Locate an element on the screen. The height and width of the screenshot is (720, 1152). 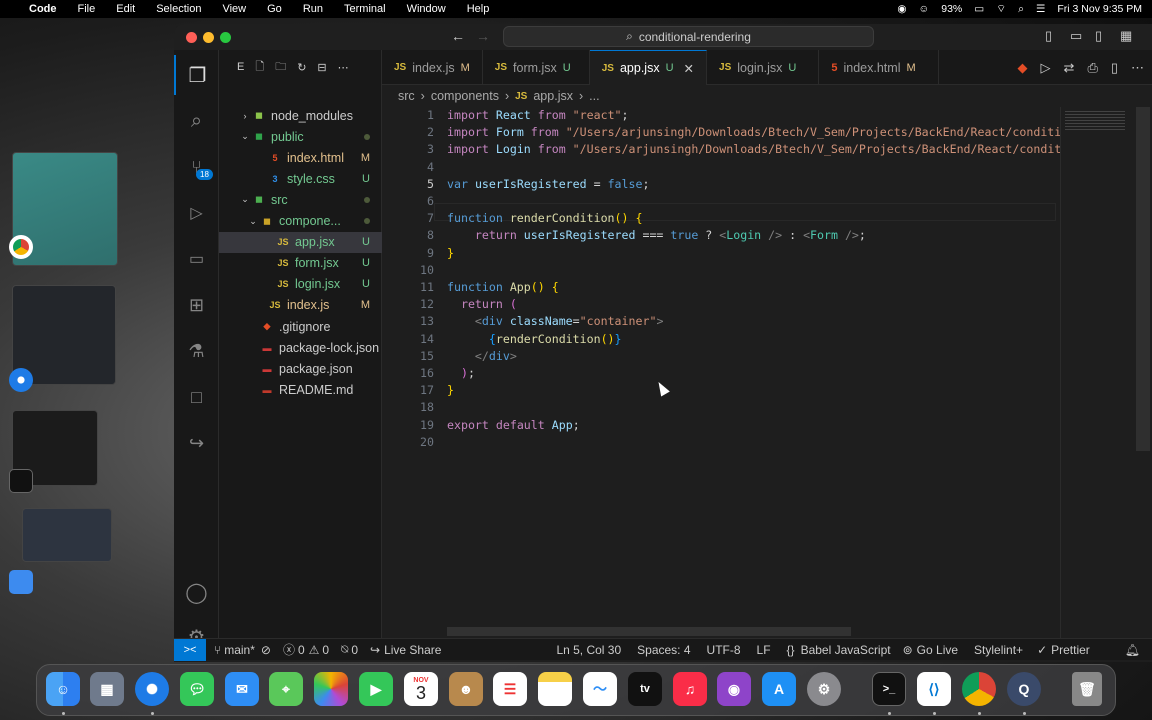
menu-terminal: Terminal is located at coordinates (365, 9).